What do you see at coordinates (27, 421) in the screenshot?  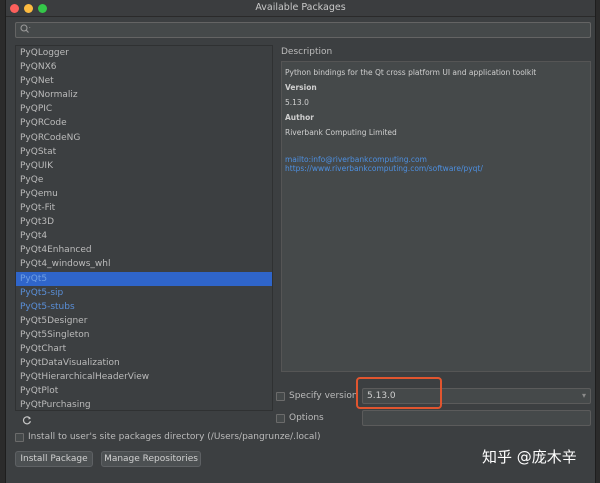 I see `refresh-icon` at bounding box center [27, 421].